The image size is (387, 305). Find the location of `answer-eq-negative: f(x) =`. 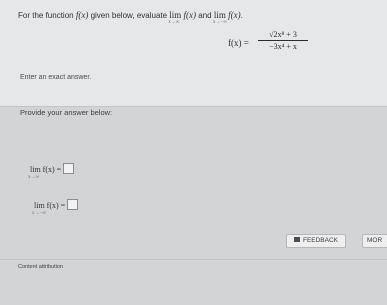

answer-eq-negative: f(x) = is located at coordinates (56, 205).